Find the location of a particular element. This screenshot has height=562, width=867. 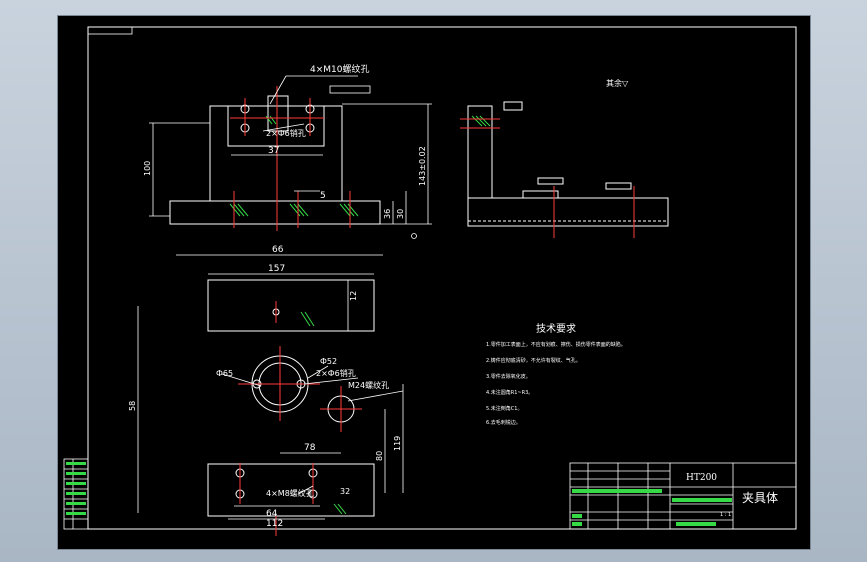

tech-req-title: 技术要求 is located at coordinates (556, 328).